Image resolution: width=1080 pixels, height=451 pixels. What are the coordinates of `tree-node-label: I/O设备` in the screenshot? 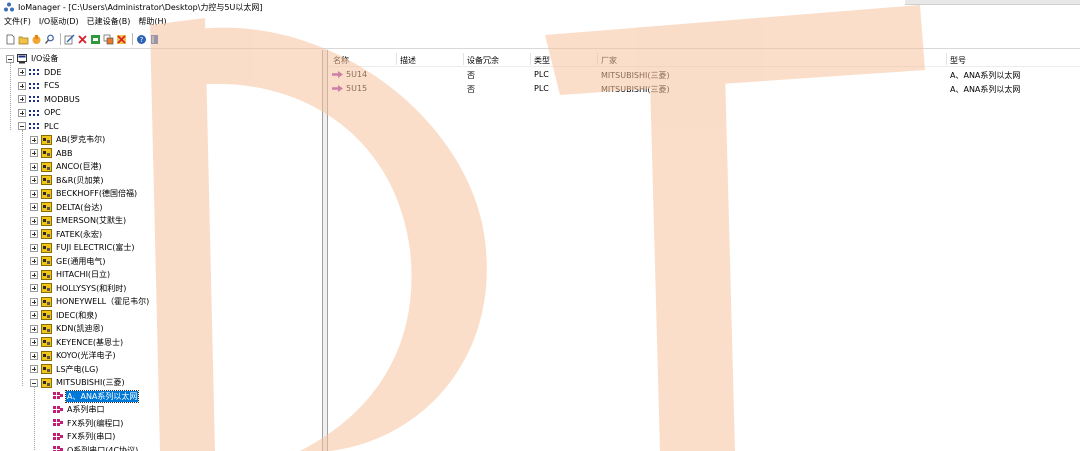 It's located at (45, 58).